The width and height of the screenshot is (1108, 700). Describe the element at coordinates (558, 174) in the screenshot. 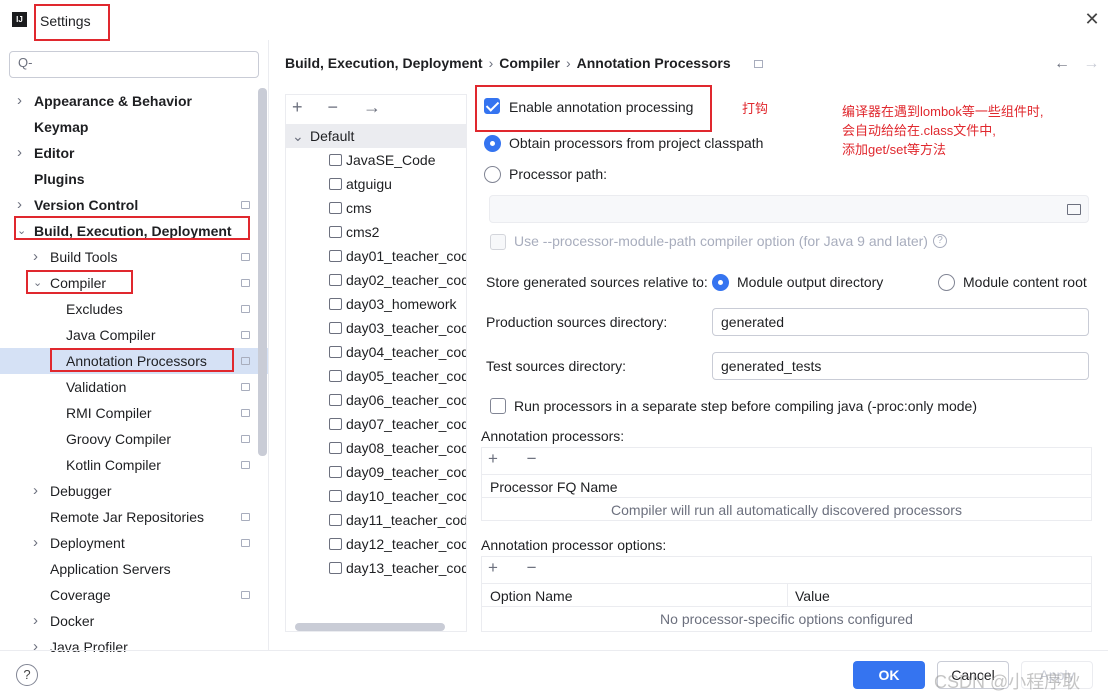

I see `processor-path-label: Processor path:` at that location.